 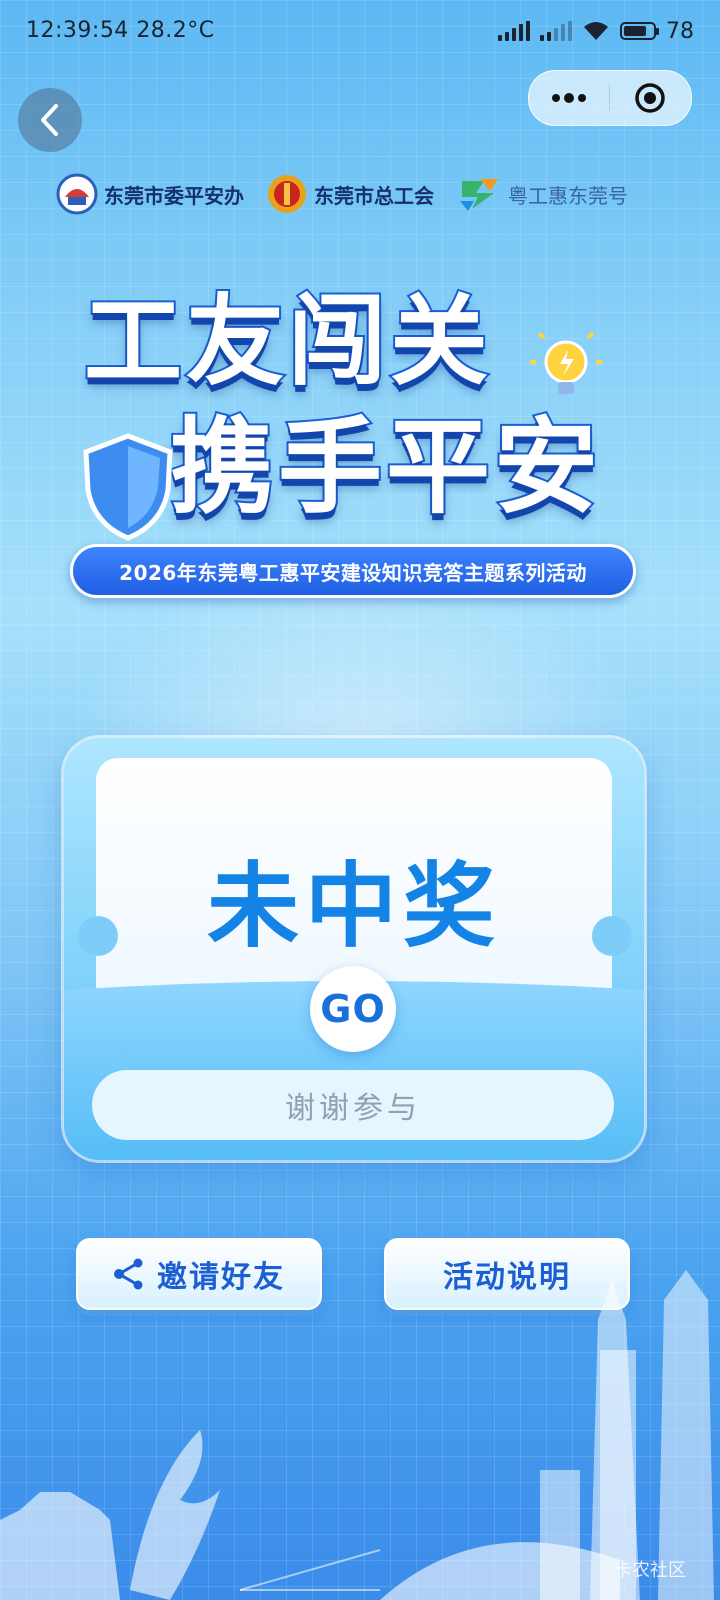 I want to click on logo-item: 东莞市总工会, so click(x=350, y=194).